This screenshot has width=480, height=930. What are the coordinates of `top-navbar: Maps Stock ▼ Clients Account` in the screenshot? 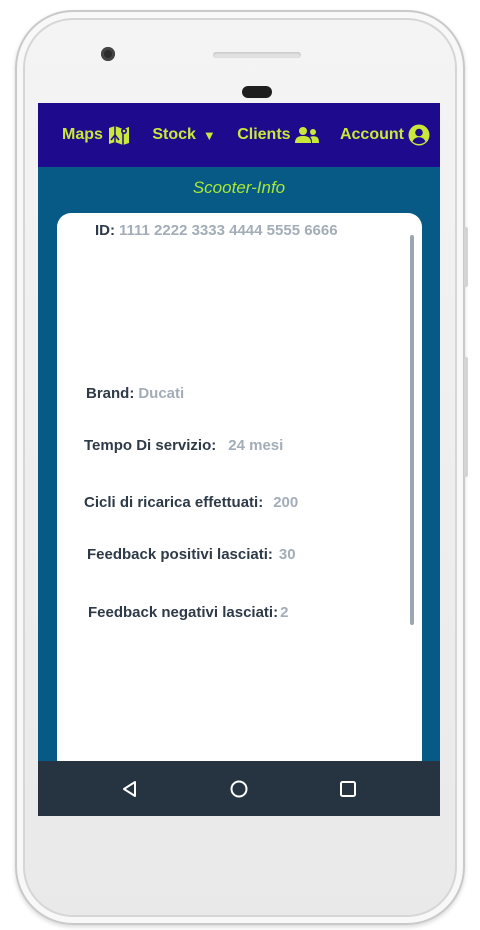 It's located at (239, 135).